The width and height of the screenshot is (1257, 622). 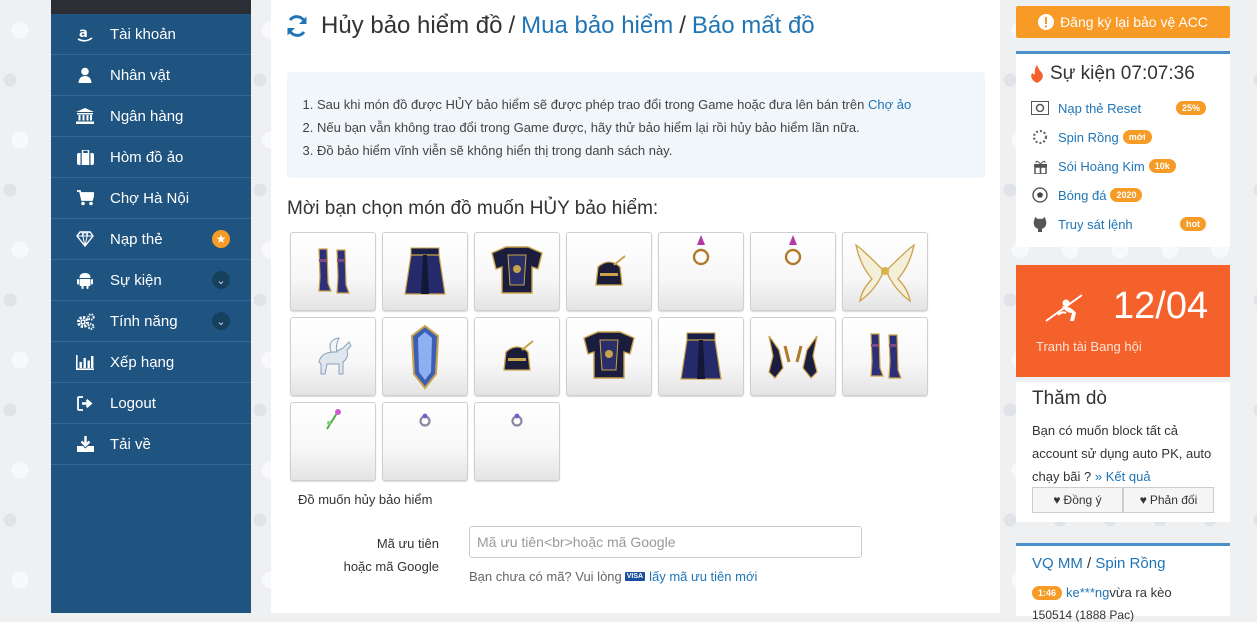 What do you see at coordinates (130, 444) in the screenshot?
I see `sidebar-item-label: Tải về` at bounding box center [130, 444].